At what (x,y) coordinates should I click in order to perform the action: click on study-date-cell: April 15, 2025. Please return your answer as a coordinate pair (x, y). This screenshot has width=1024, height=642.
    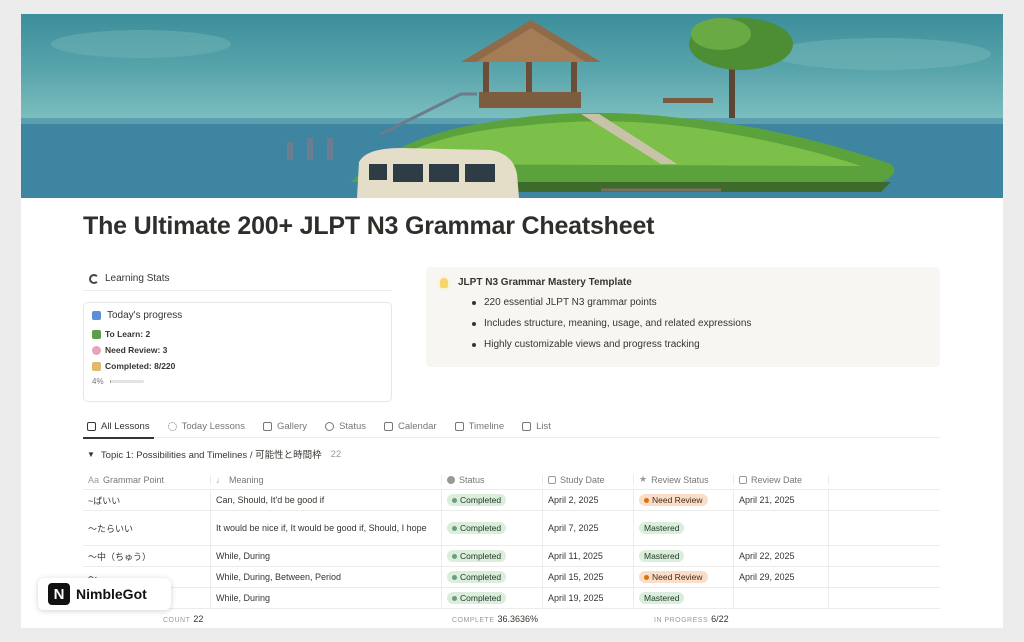
    Looking at the image, I should click on (588, 577).